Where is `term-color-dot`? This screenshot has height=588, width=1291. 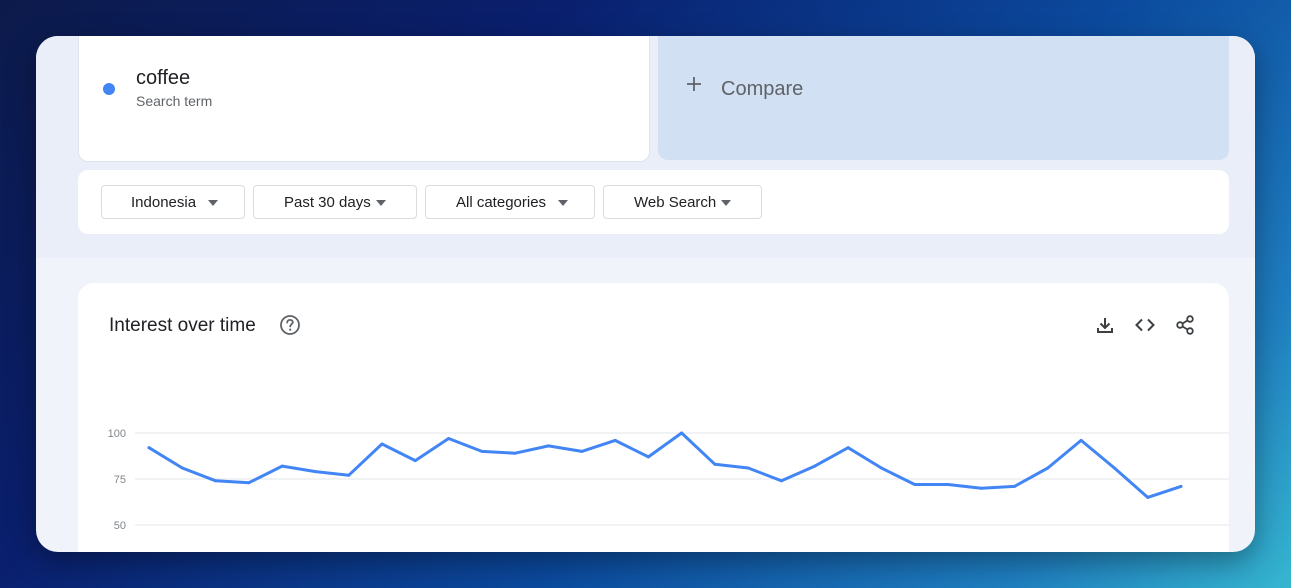
term-color-dot is located at coordinates (109, 89).